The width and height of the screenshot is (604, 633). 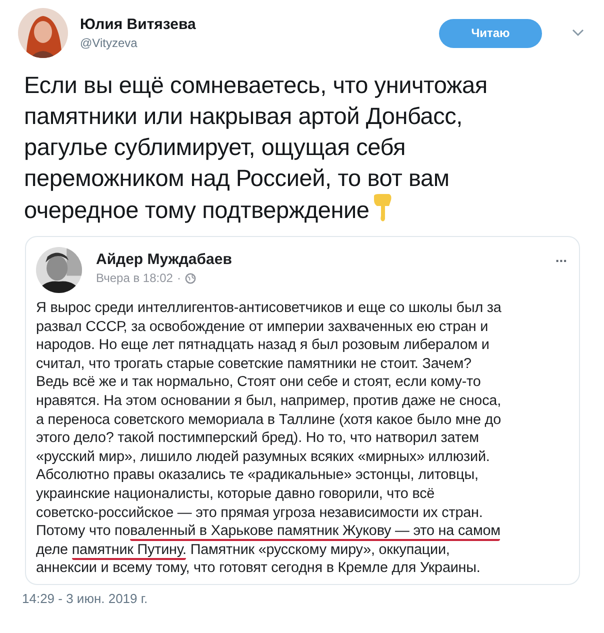 I want to click on chevron-down-icon, so click(x=578, y=33).